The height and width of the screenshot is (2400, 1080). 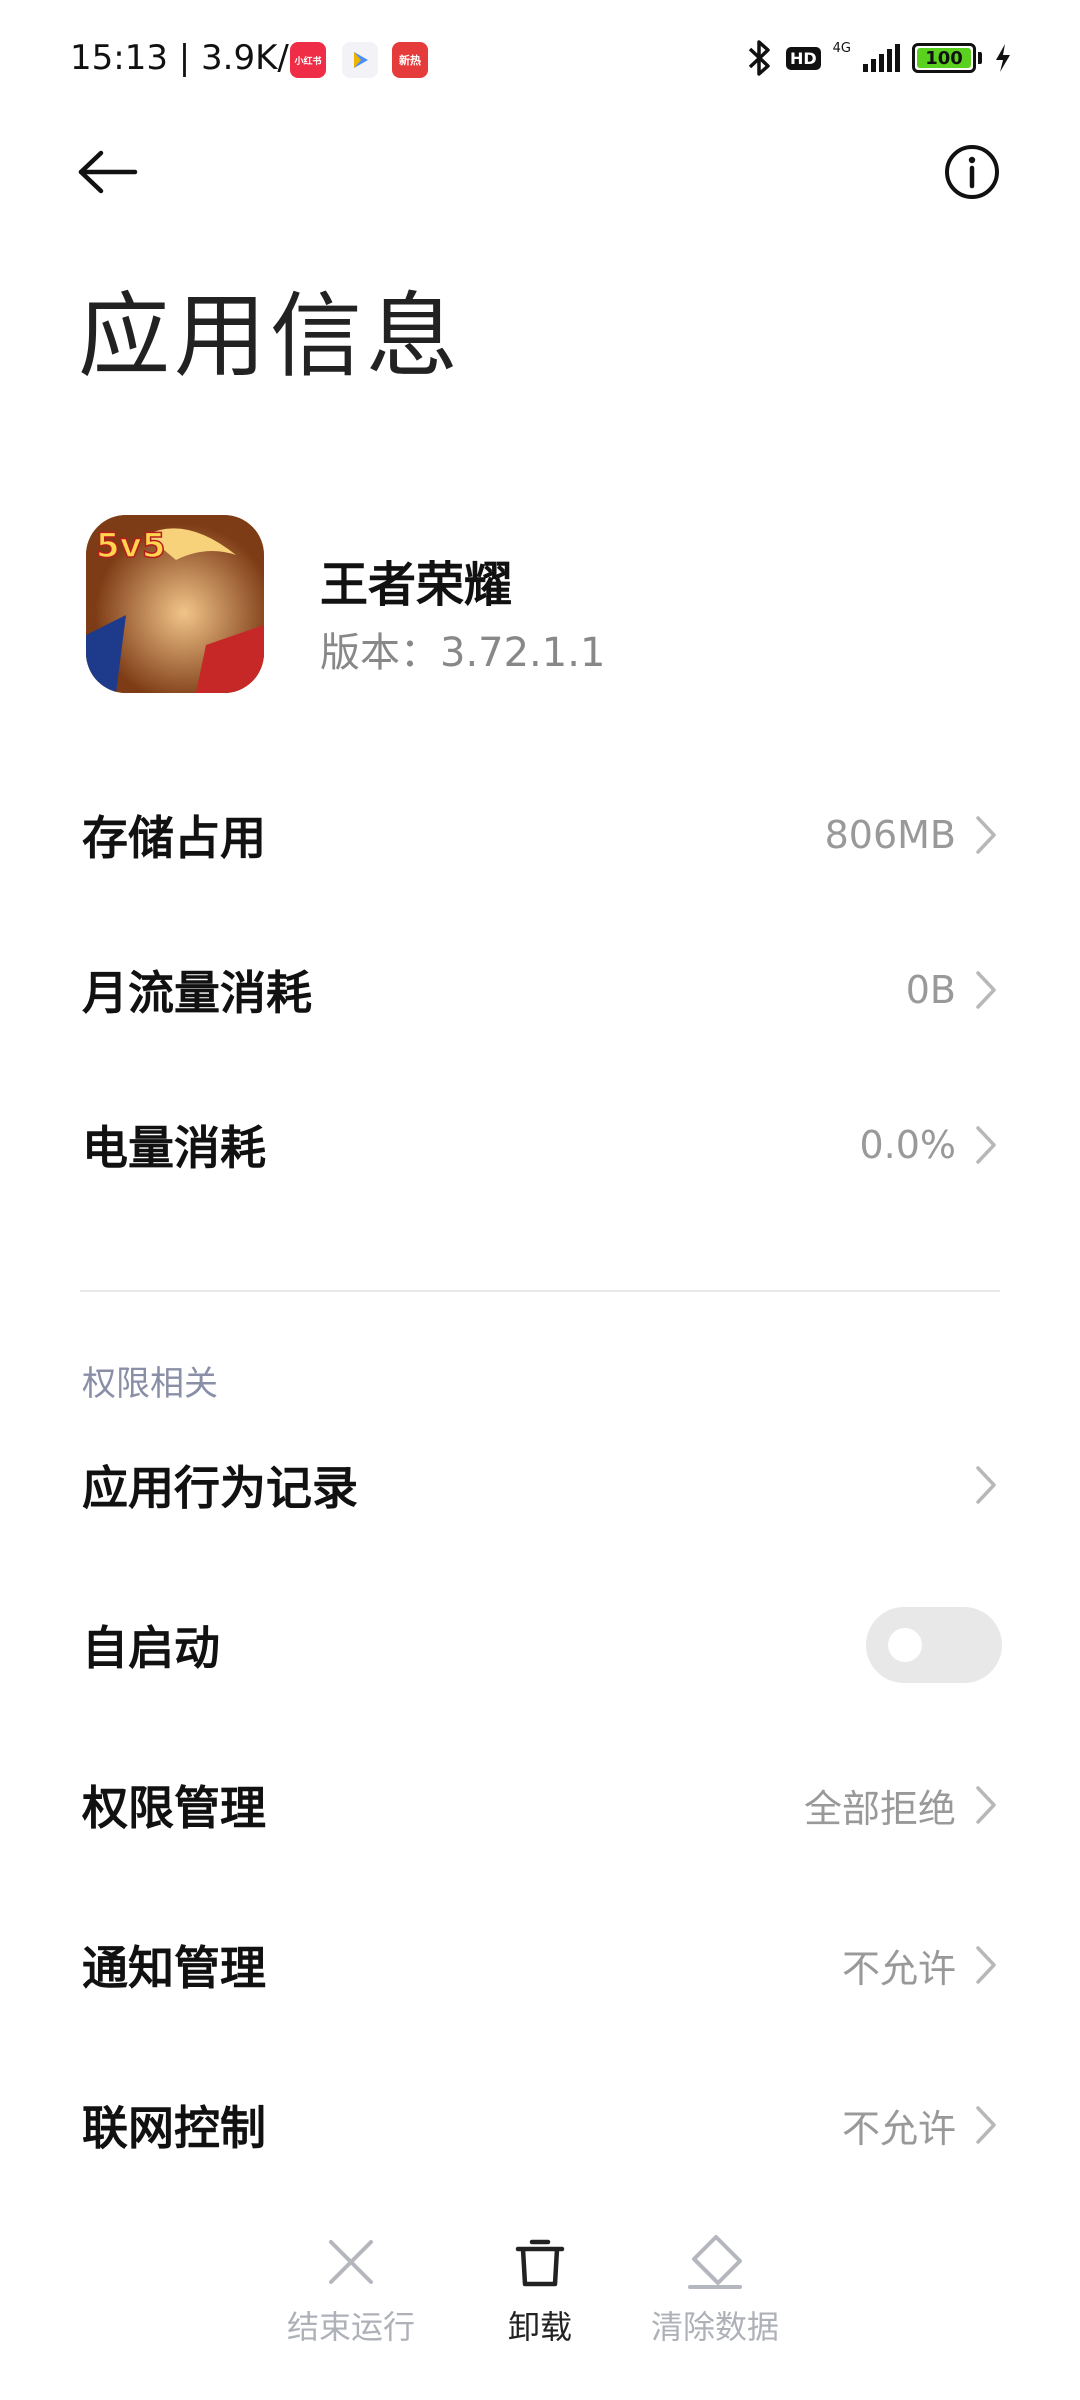 I want to click on status-time: 15:13 | 3.9K/s, so click(x=188, y=58).